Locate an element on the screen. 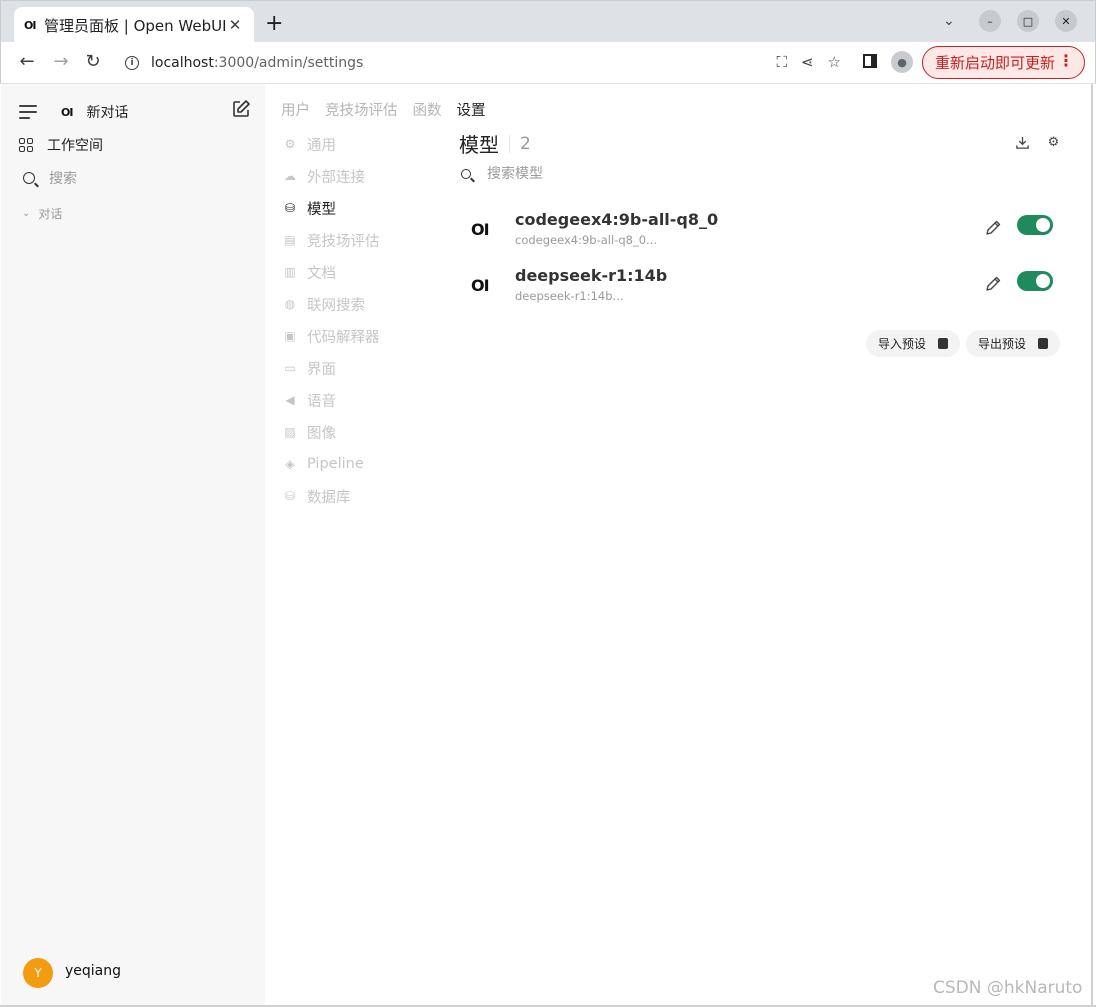  tab-search-chevron-icon: ⌄ is located at coordinates (949, 21).